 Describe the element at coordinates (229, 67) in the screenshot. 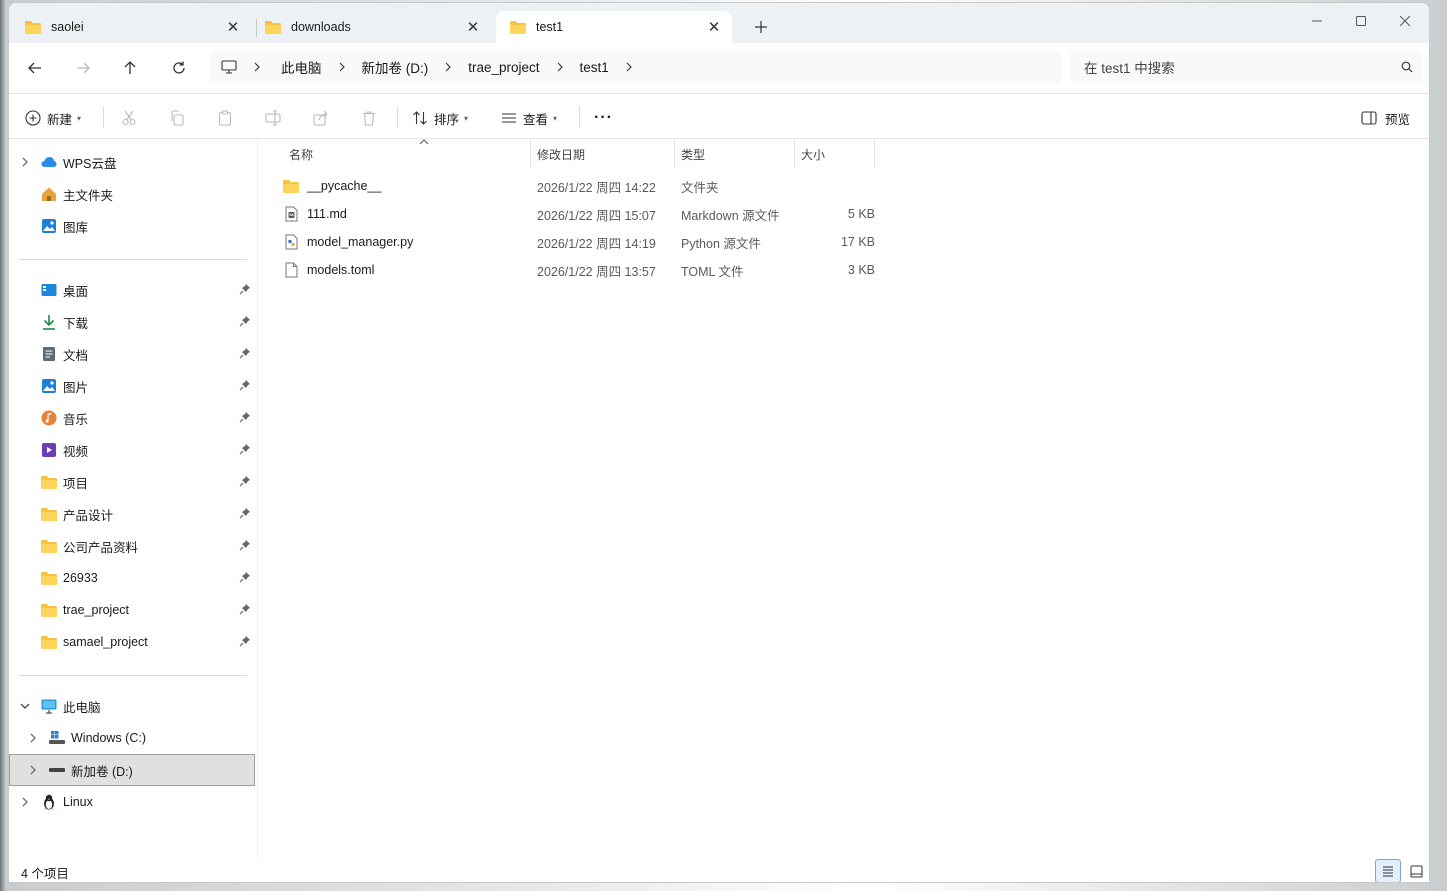

I see `computer-icon` at that location.